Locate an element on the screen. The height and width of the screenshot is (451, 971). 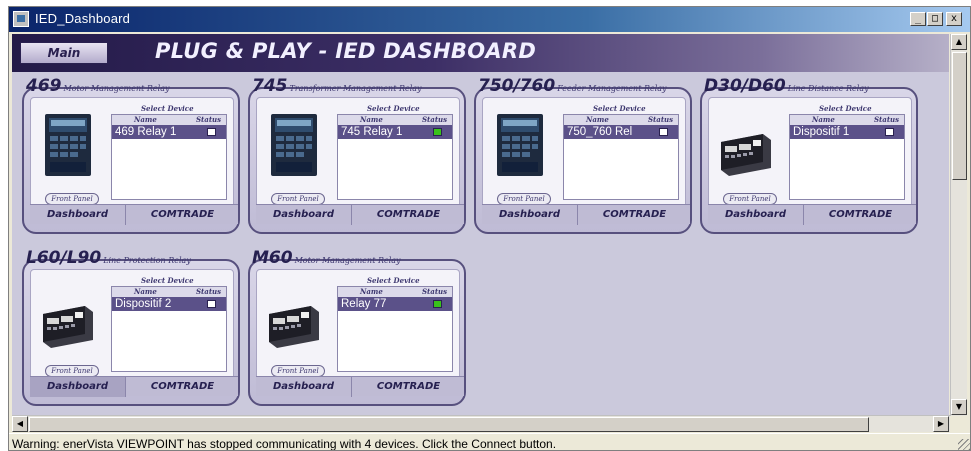
device-name: Dispositif 2 is located at coordinates (143, 304).